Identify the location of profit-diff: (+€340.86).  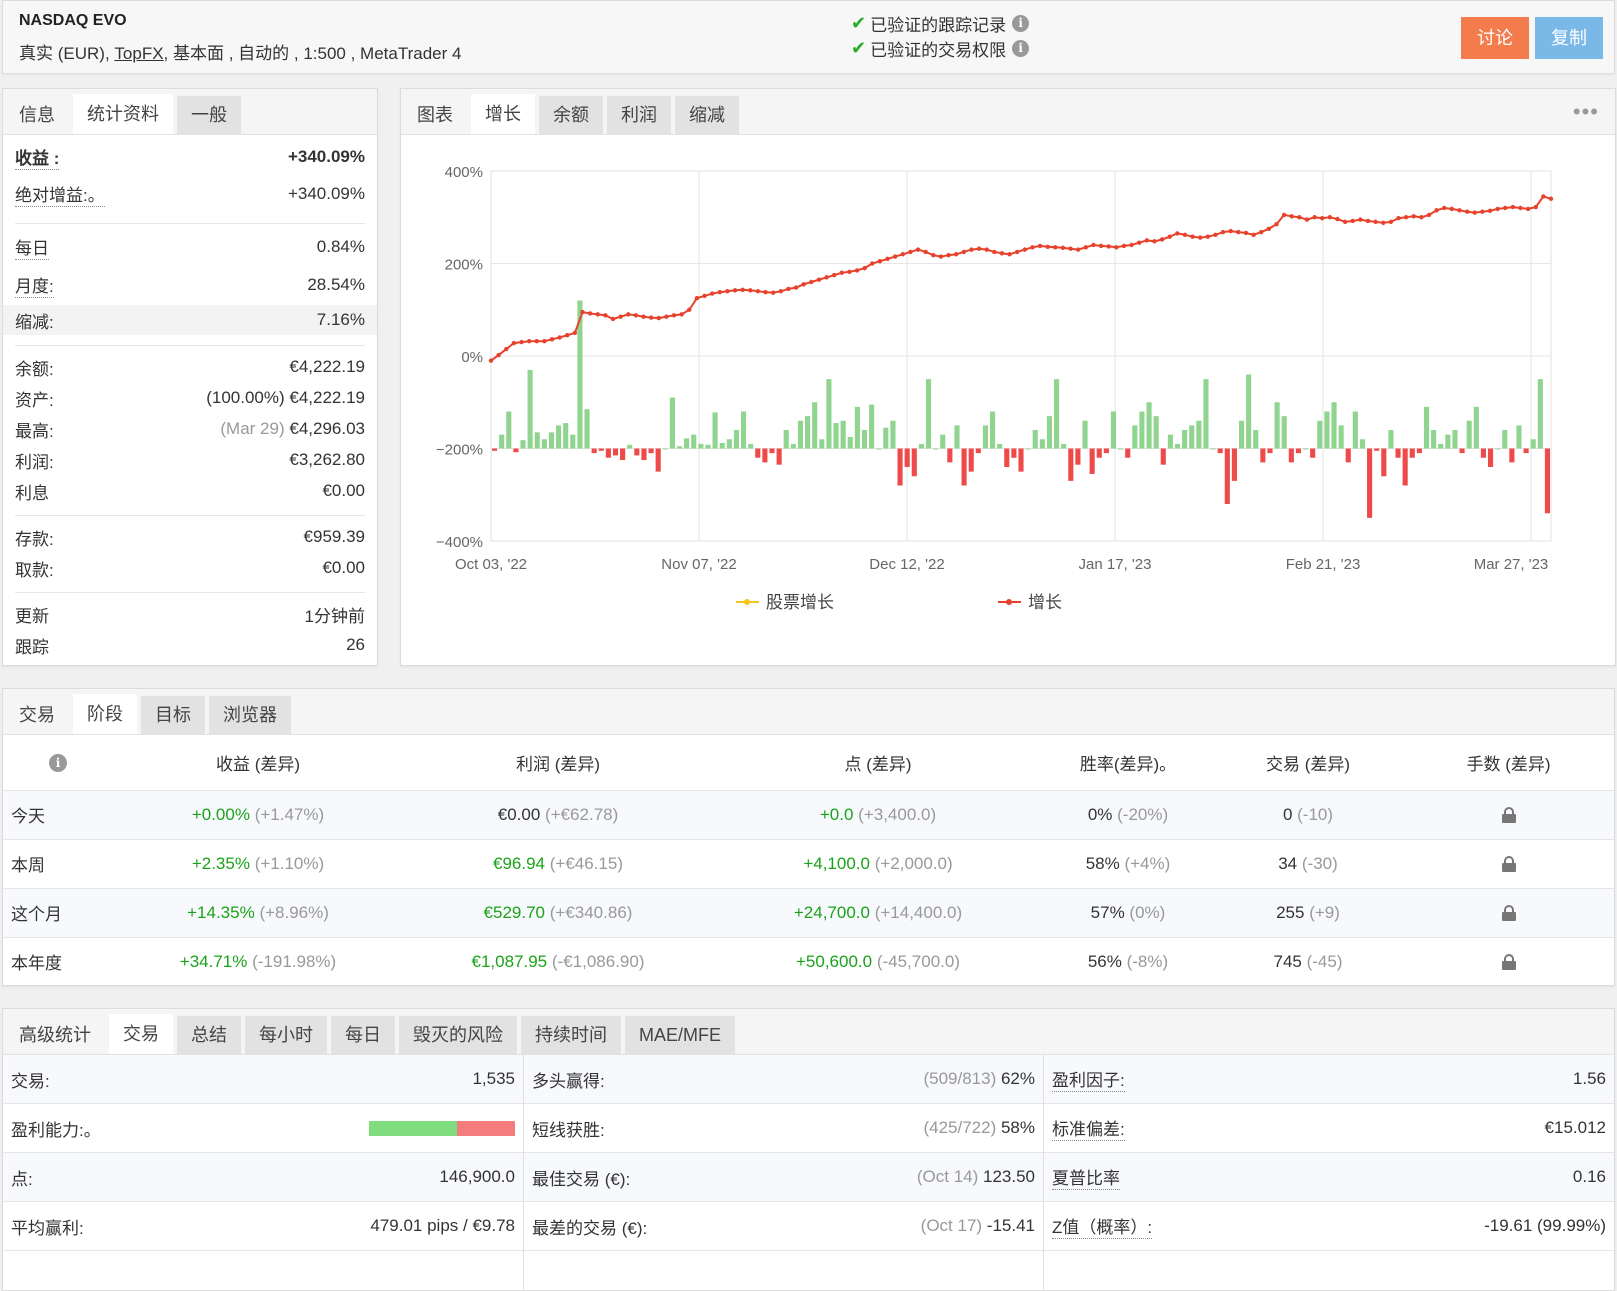
(591, 912).